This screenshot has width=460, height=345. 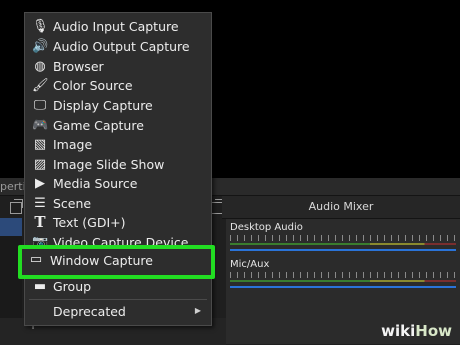 I want to click on watermark-how: How, so click(x=433, y=331).